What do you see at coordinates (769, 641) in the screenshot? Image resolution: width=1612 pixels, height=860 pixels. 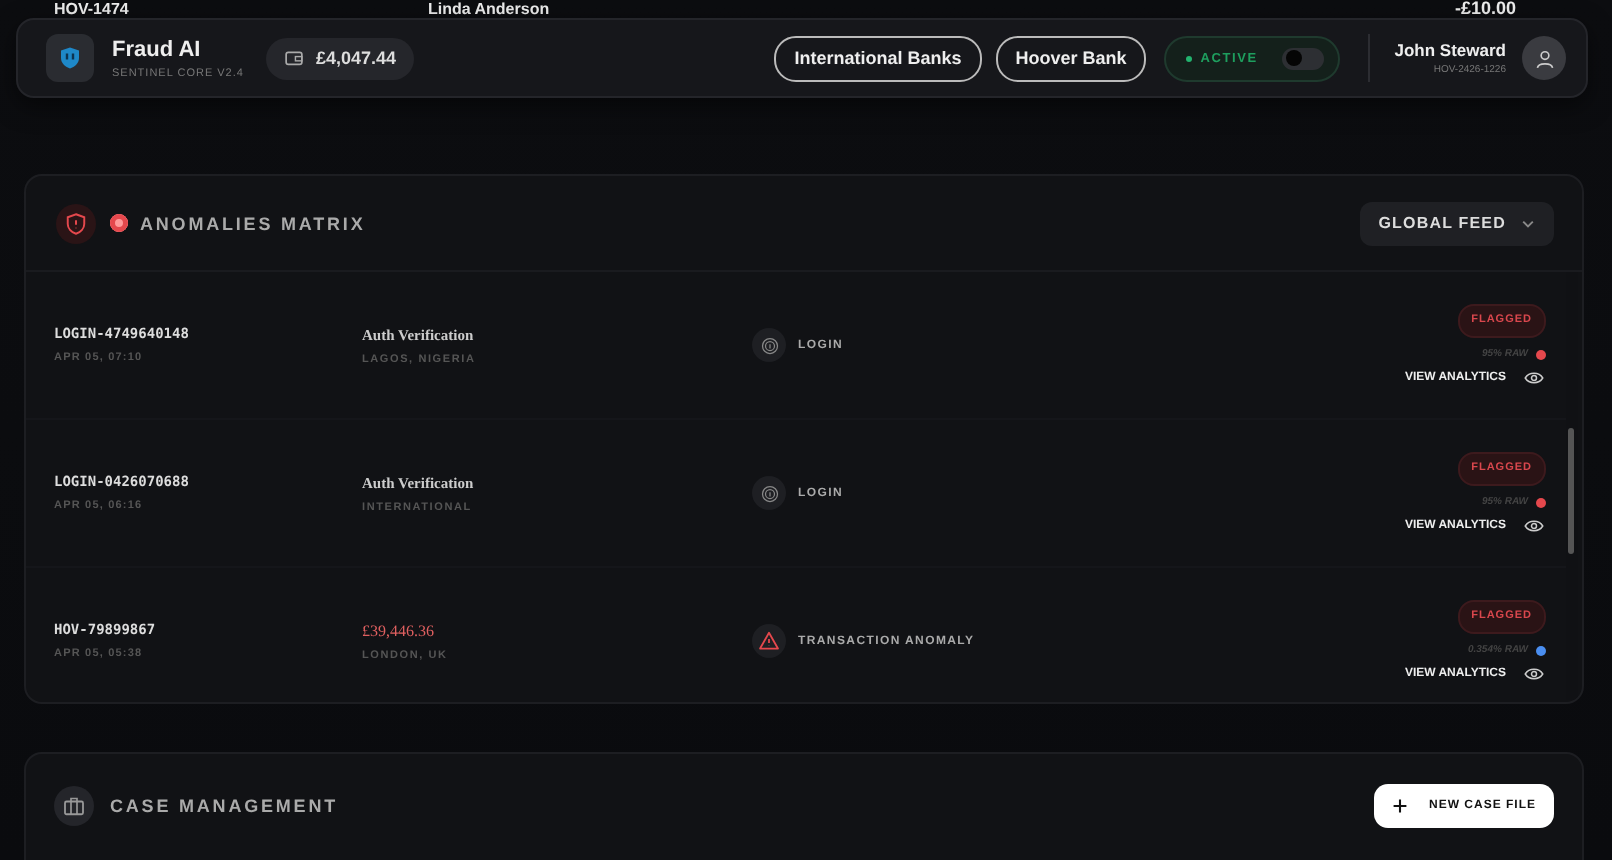 I see `warning-icon` at bounding box center [769, 641].